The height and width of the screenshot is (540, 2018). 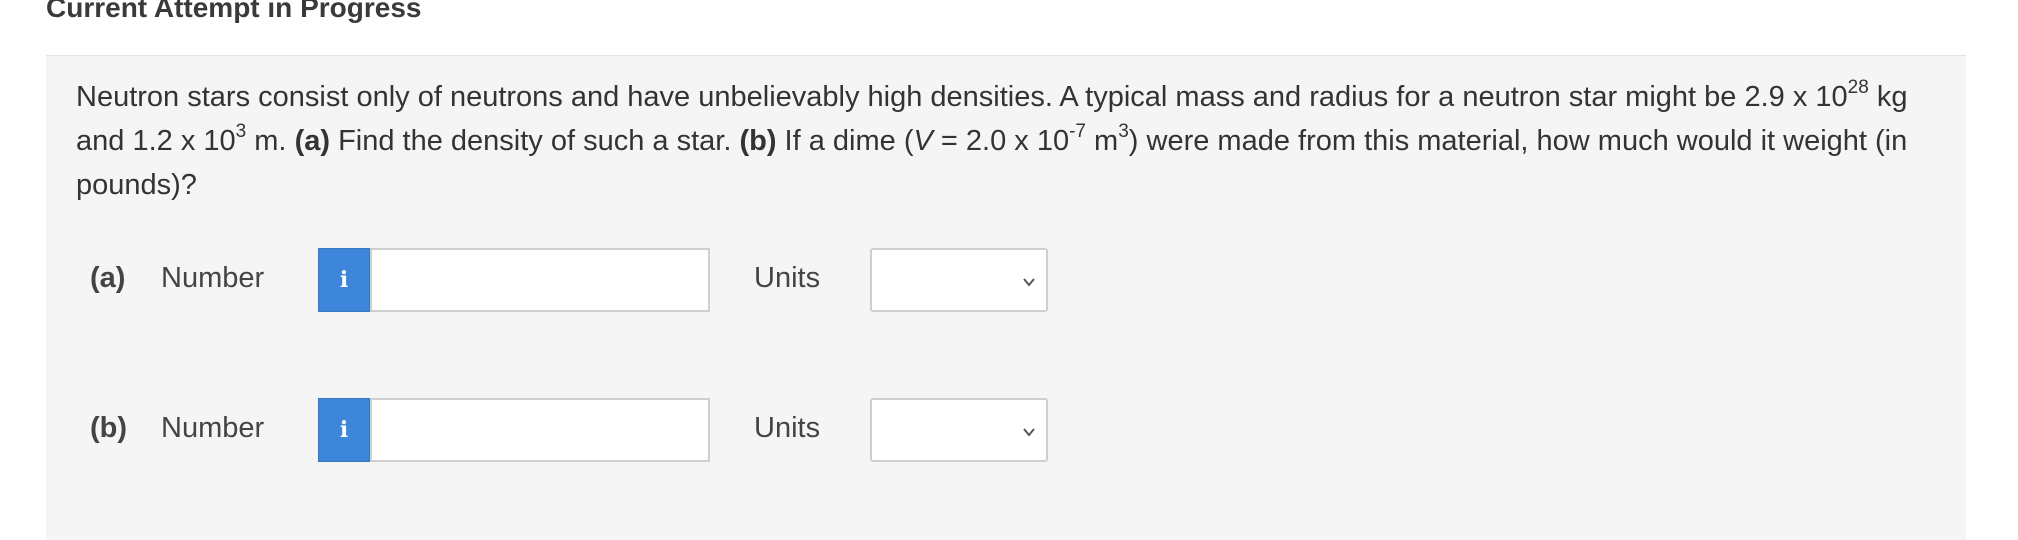 What do you see at coordinates (312, 141) in the screenshot?
I see `part-a-tag: (a)` at bounding box center [312, 141].